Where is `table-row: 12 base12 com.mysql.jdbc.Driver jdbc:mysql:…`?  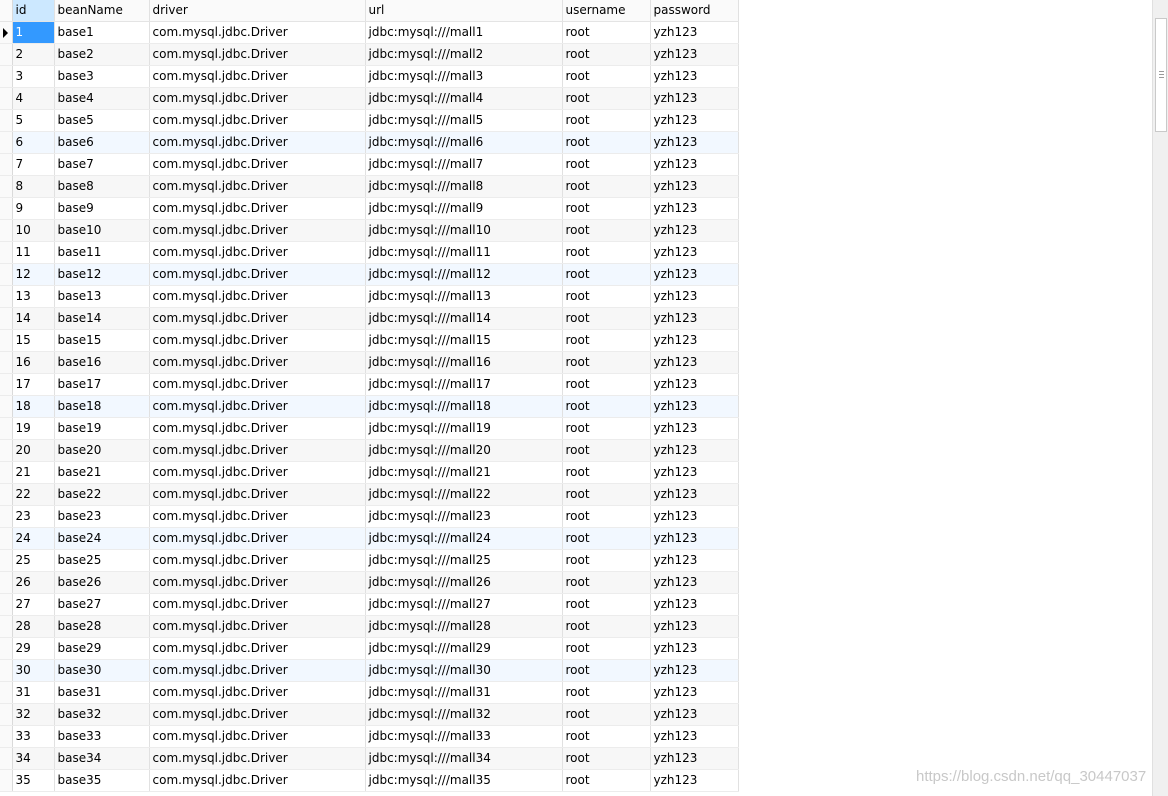
table-row: 12 base12 com.mysql.jdbc.Driver jdbc:mysql:… is located at coordinates (369, 274).